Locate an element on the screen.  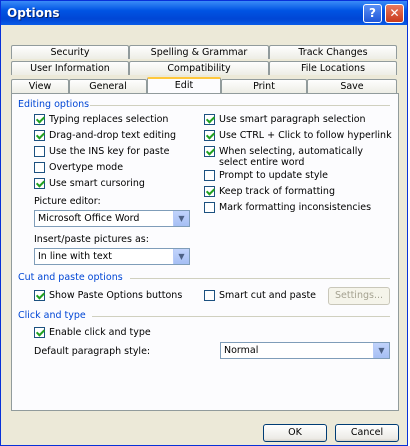
checkbox-prompt-update-style: Prompt to update style is located at coordinates (266, 175).